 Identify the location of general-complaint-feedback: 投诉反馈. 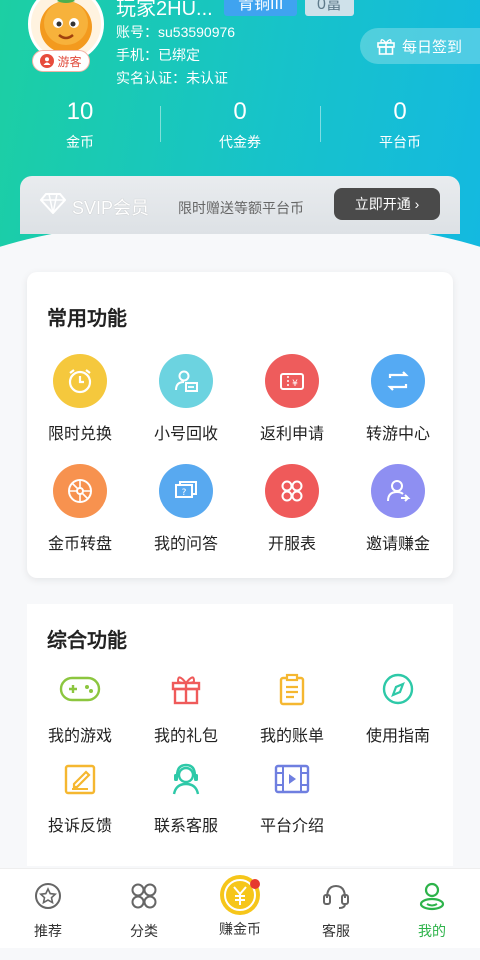
(80, 796).